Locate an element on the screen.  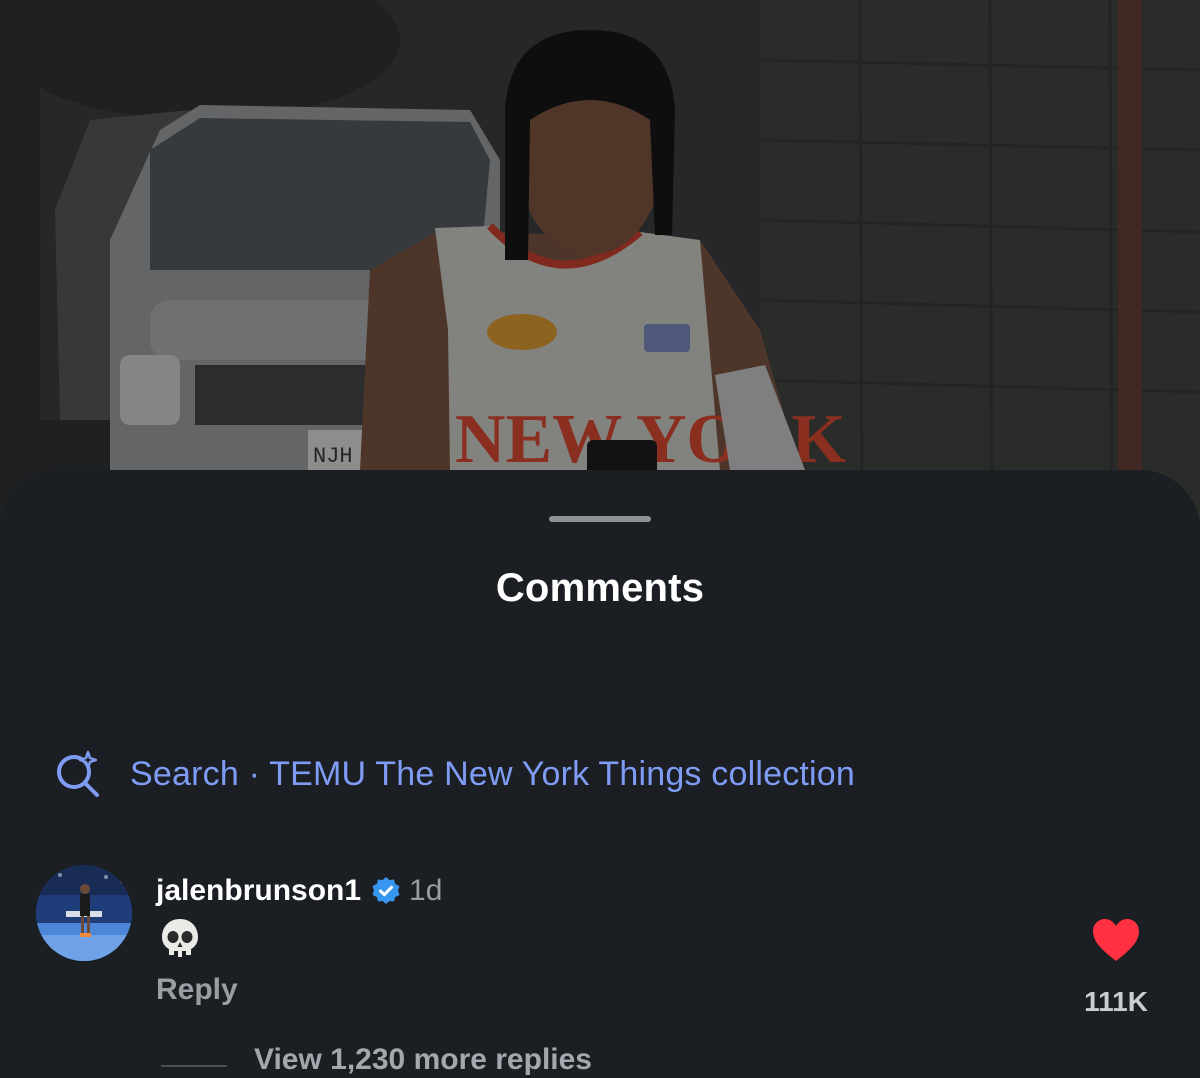
skull-emoji-icon is located at coordinates (180, 938).